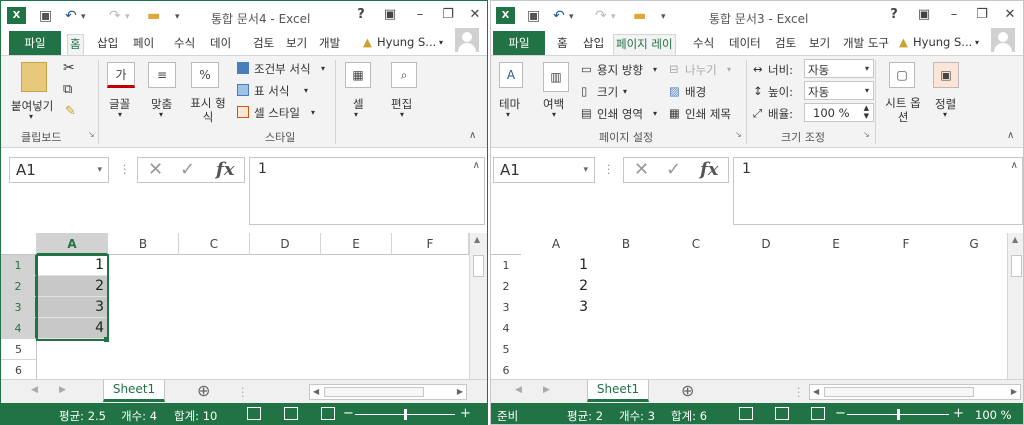 The image size is (1024, 425). Describe the element at coordinates (620, 70) in the screenshot. I see `orientation-button: 용지 방향` at that location.